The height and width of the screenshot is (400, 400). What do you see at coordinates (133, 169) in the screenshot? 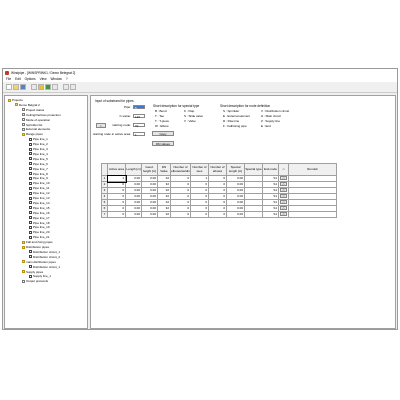
I see `grid-header-length: Length [m]` at bounding box center [133, 169].